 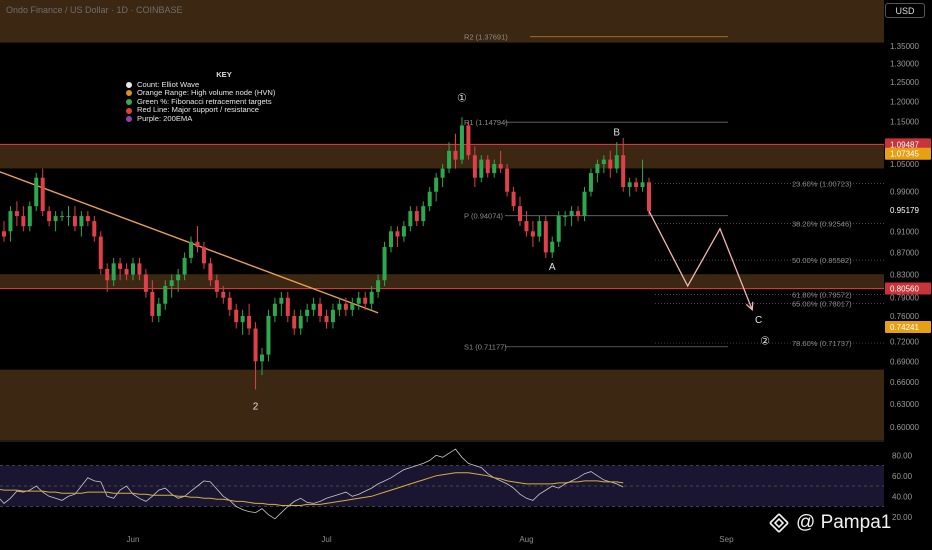 What do you see at coordinates (902, 476) in the screenshot?
I see `rsi-tick-label: 60.00` at bounding box center [902, 476].